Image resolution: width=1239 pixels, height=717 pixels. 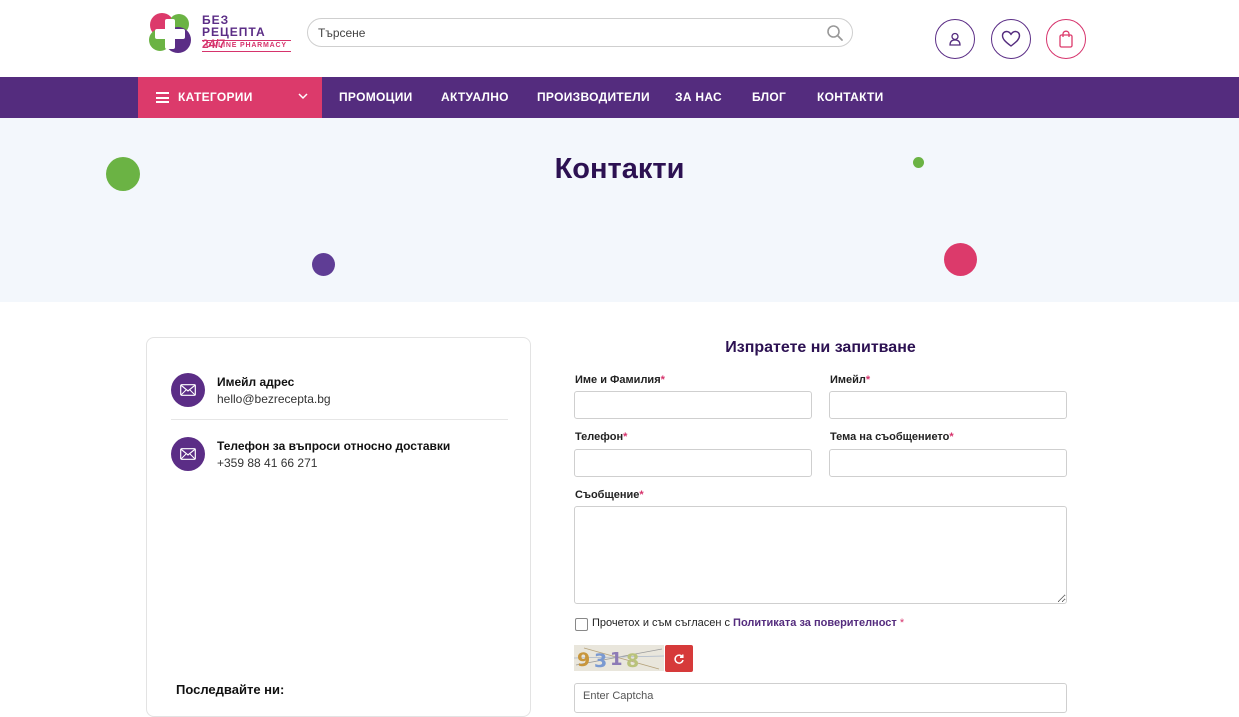 I want to click on refresh-icon, so click(x=679, y=658).